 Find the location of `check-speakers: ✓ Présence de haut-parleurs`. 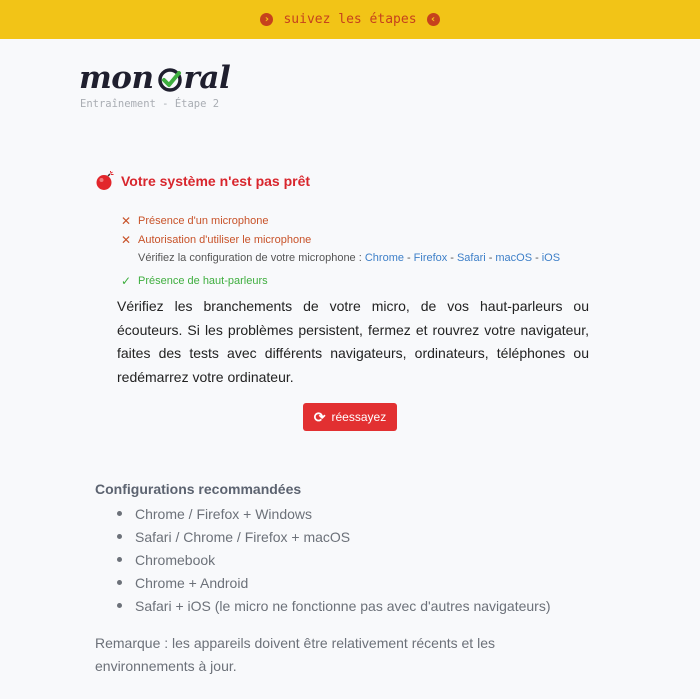

check-speakers: ✓ Présence de haut-parleurs is located at coordinates (340, 281).